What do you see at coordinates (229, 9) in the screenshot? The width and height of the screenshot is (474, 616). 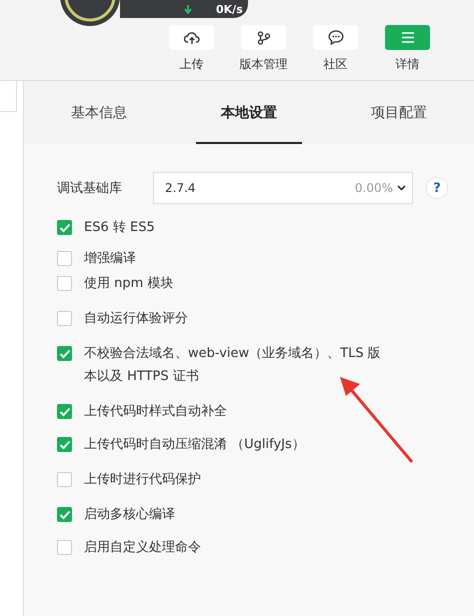 I see `speed-text: 0K/s` at bounding box center [229, 9].